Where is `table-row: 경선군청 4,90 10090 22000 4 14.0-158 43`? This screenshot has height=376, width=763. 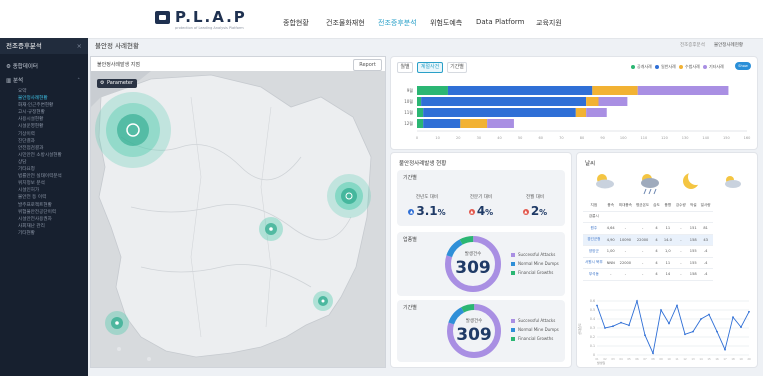
table-row: 경선군청 4,90 10090 22000 4 14.0-158 43 is located at coordinates (648, 240).